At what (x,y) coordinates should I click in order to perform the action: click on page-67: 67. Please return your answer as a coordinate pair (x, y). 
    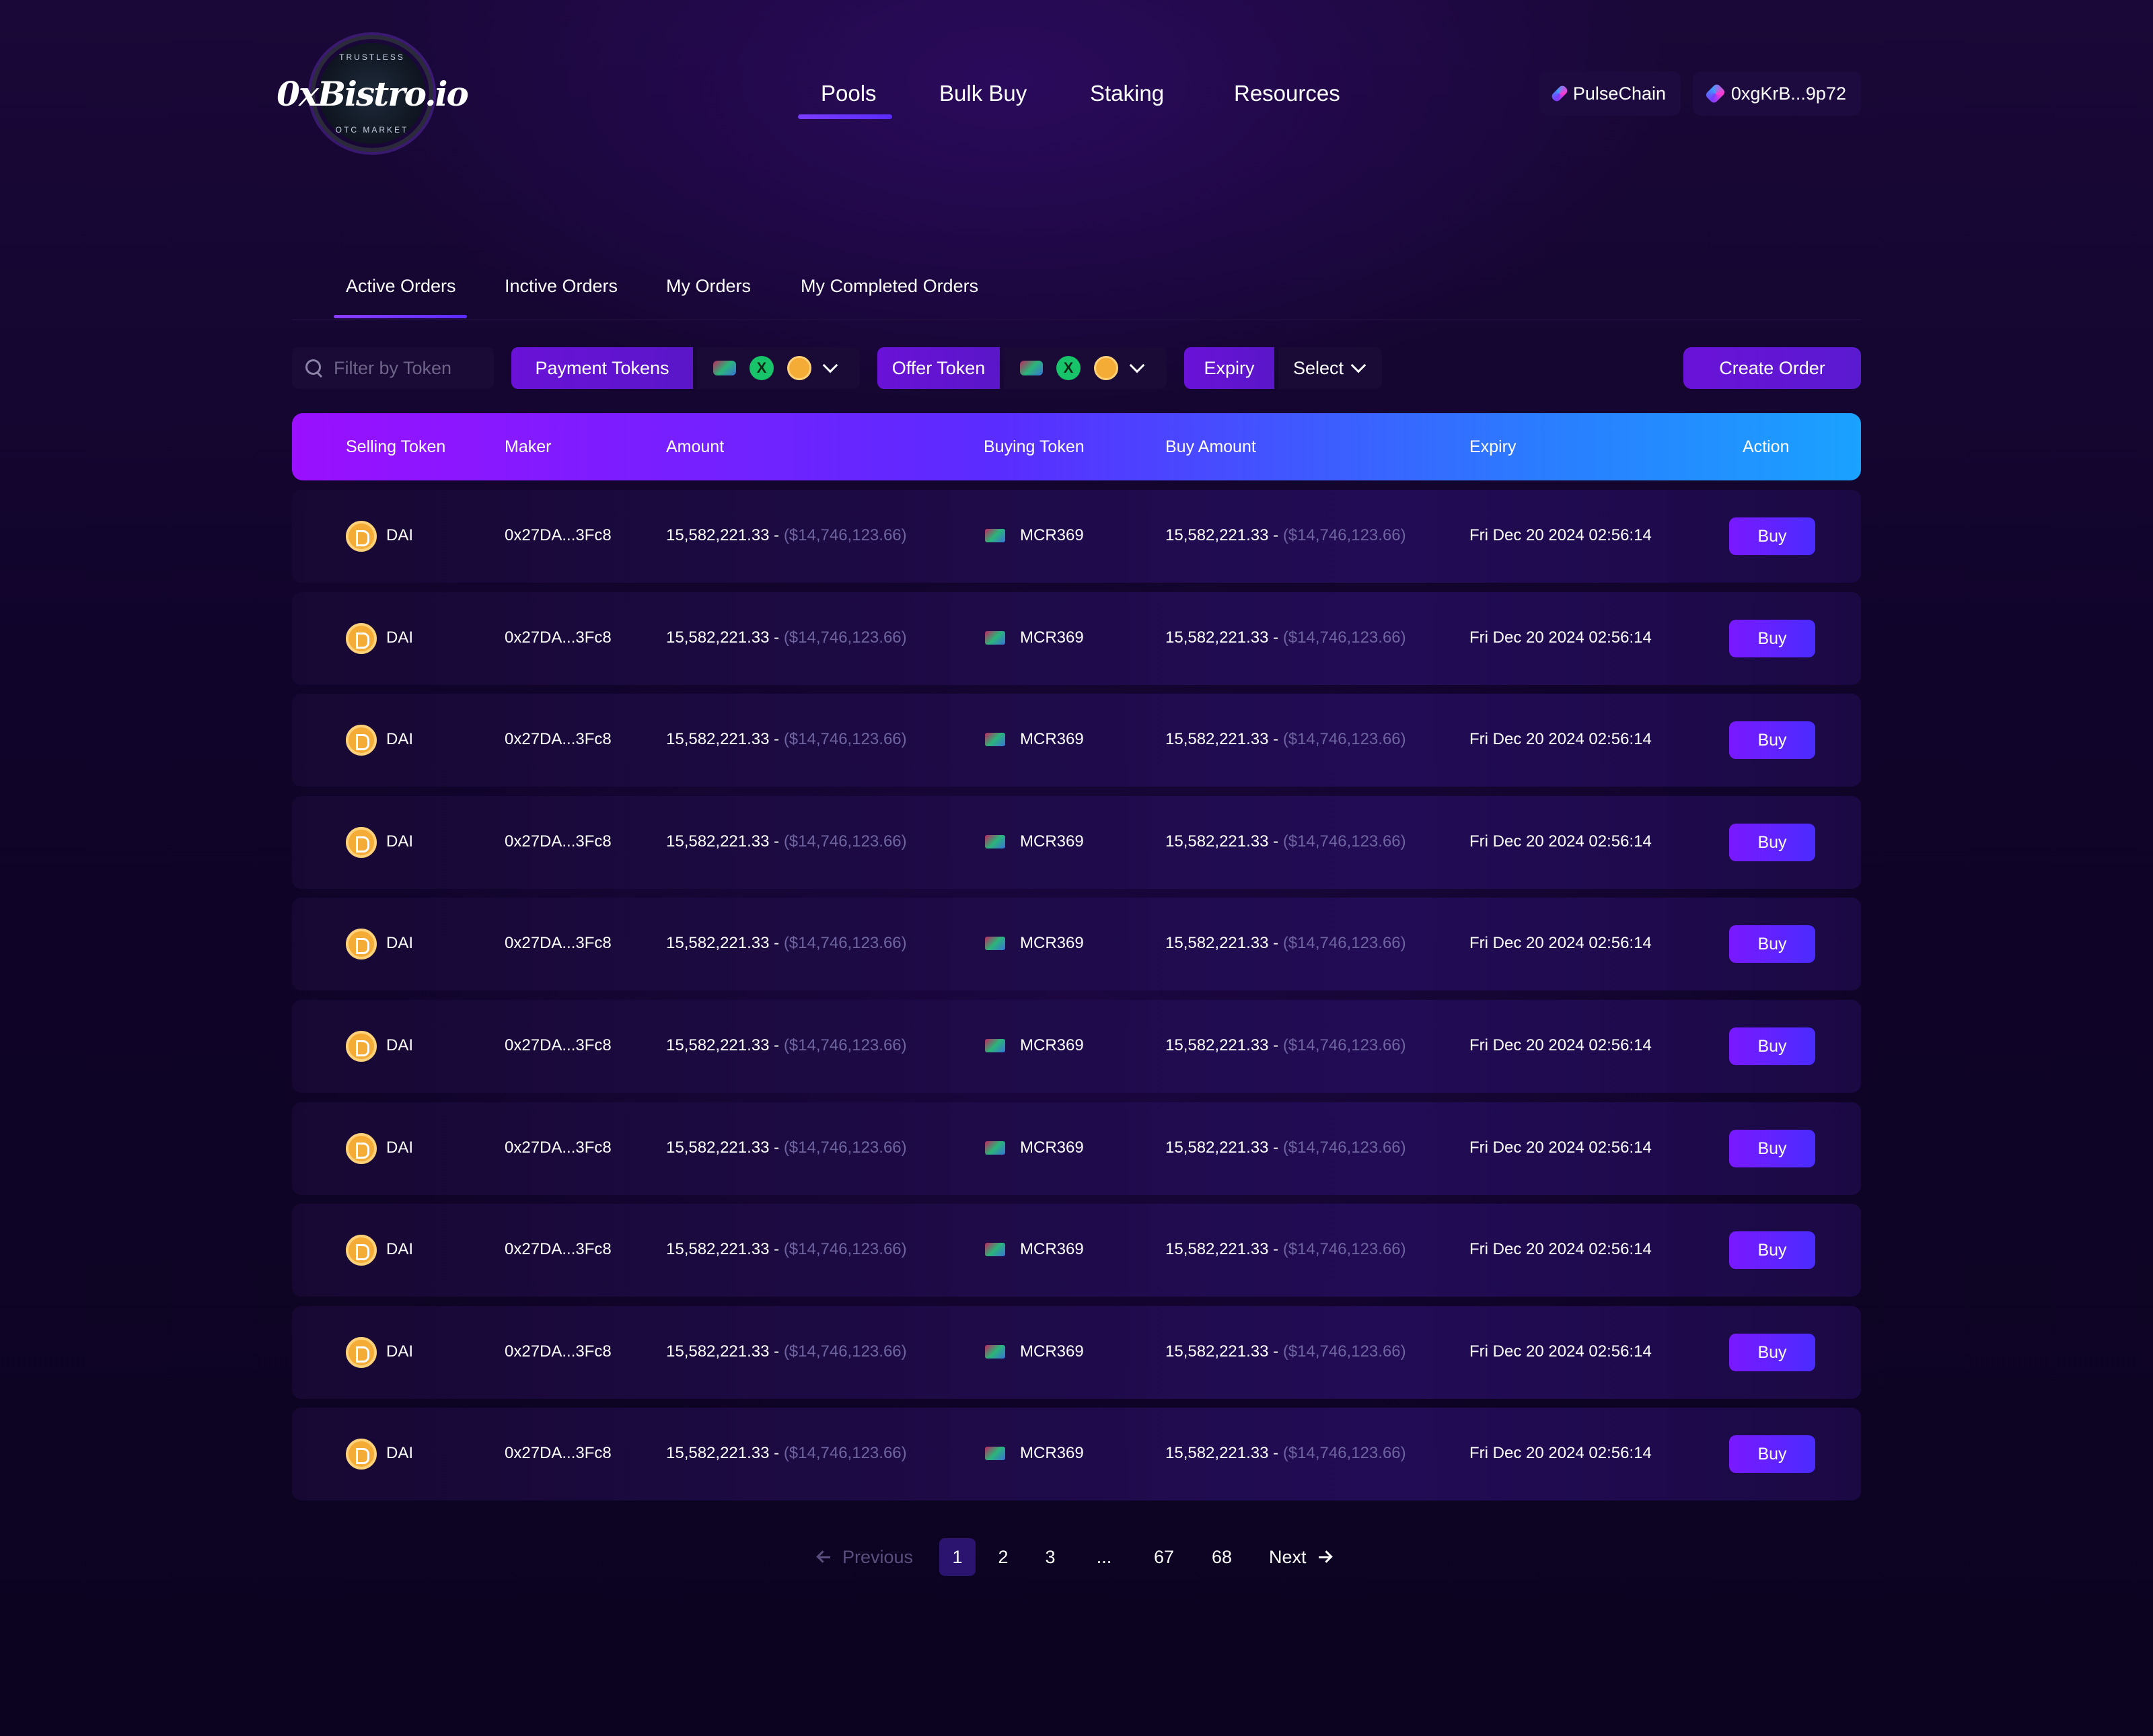
    Looking at the image, I should click on (1164, 1557).